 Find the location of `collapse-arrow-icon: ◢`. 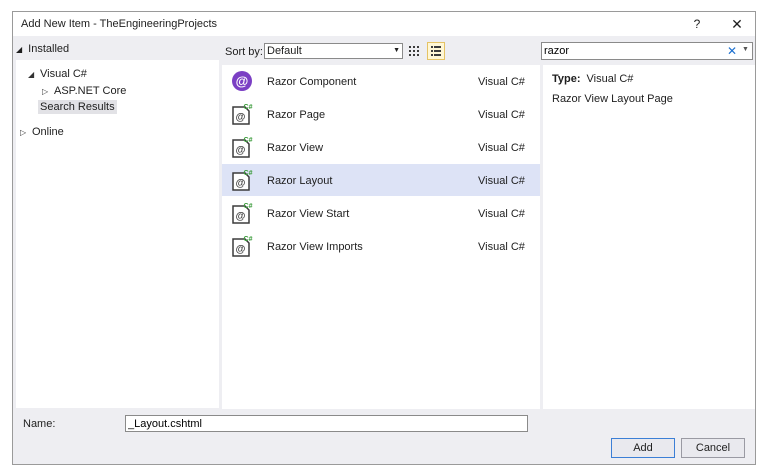

collapse-arrow-icon: ◢ is located at coordinates (19, 49).